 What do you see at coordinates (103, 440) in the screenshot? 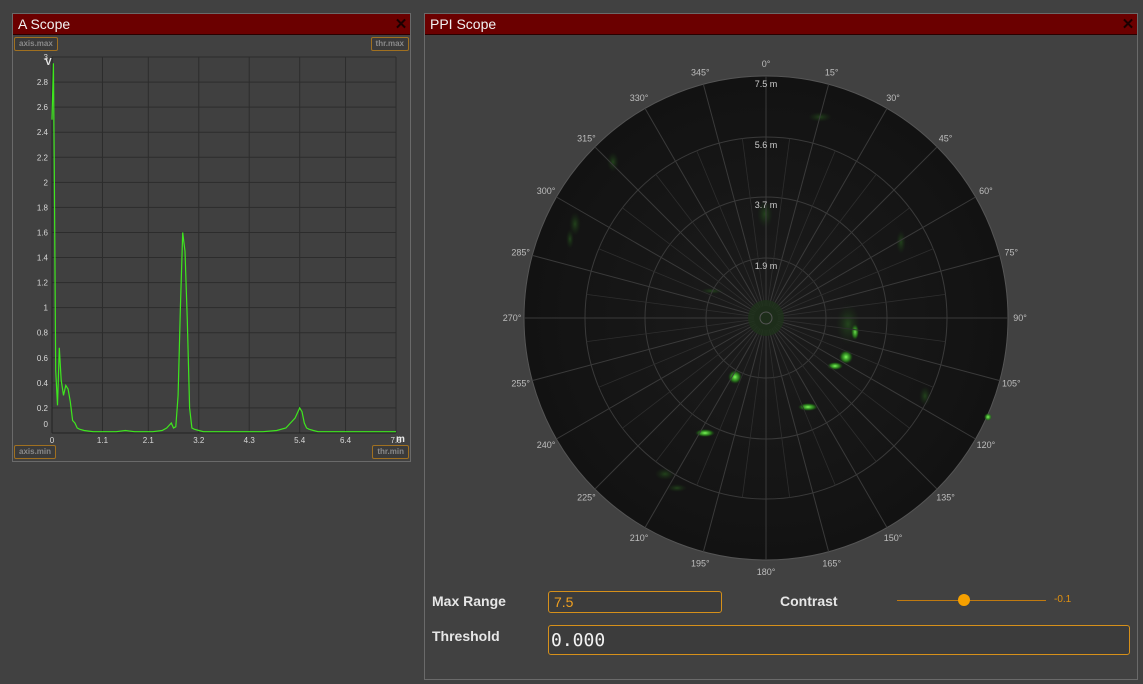
I see `ascope-x-tick-label: 1.1` at bounding box center [103, 440].